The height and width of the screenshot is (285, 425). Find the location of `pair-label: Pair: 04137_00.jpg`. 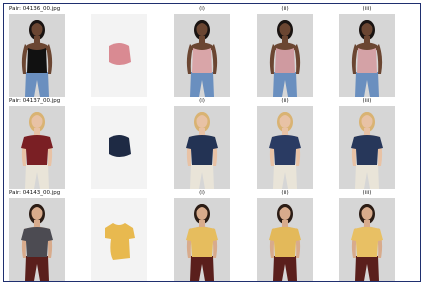

pair-label: Pair: 04137_00.jpg is located at coordinates (35, 101).